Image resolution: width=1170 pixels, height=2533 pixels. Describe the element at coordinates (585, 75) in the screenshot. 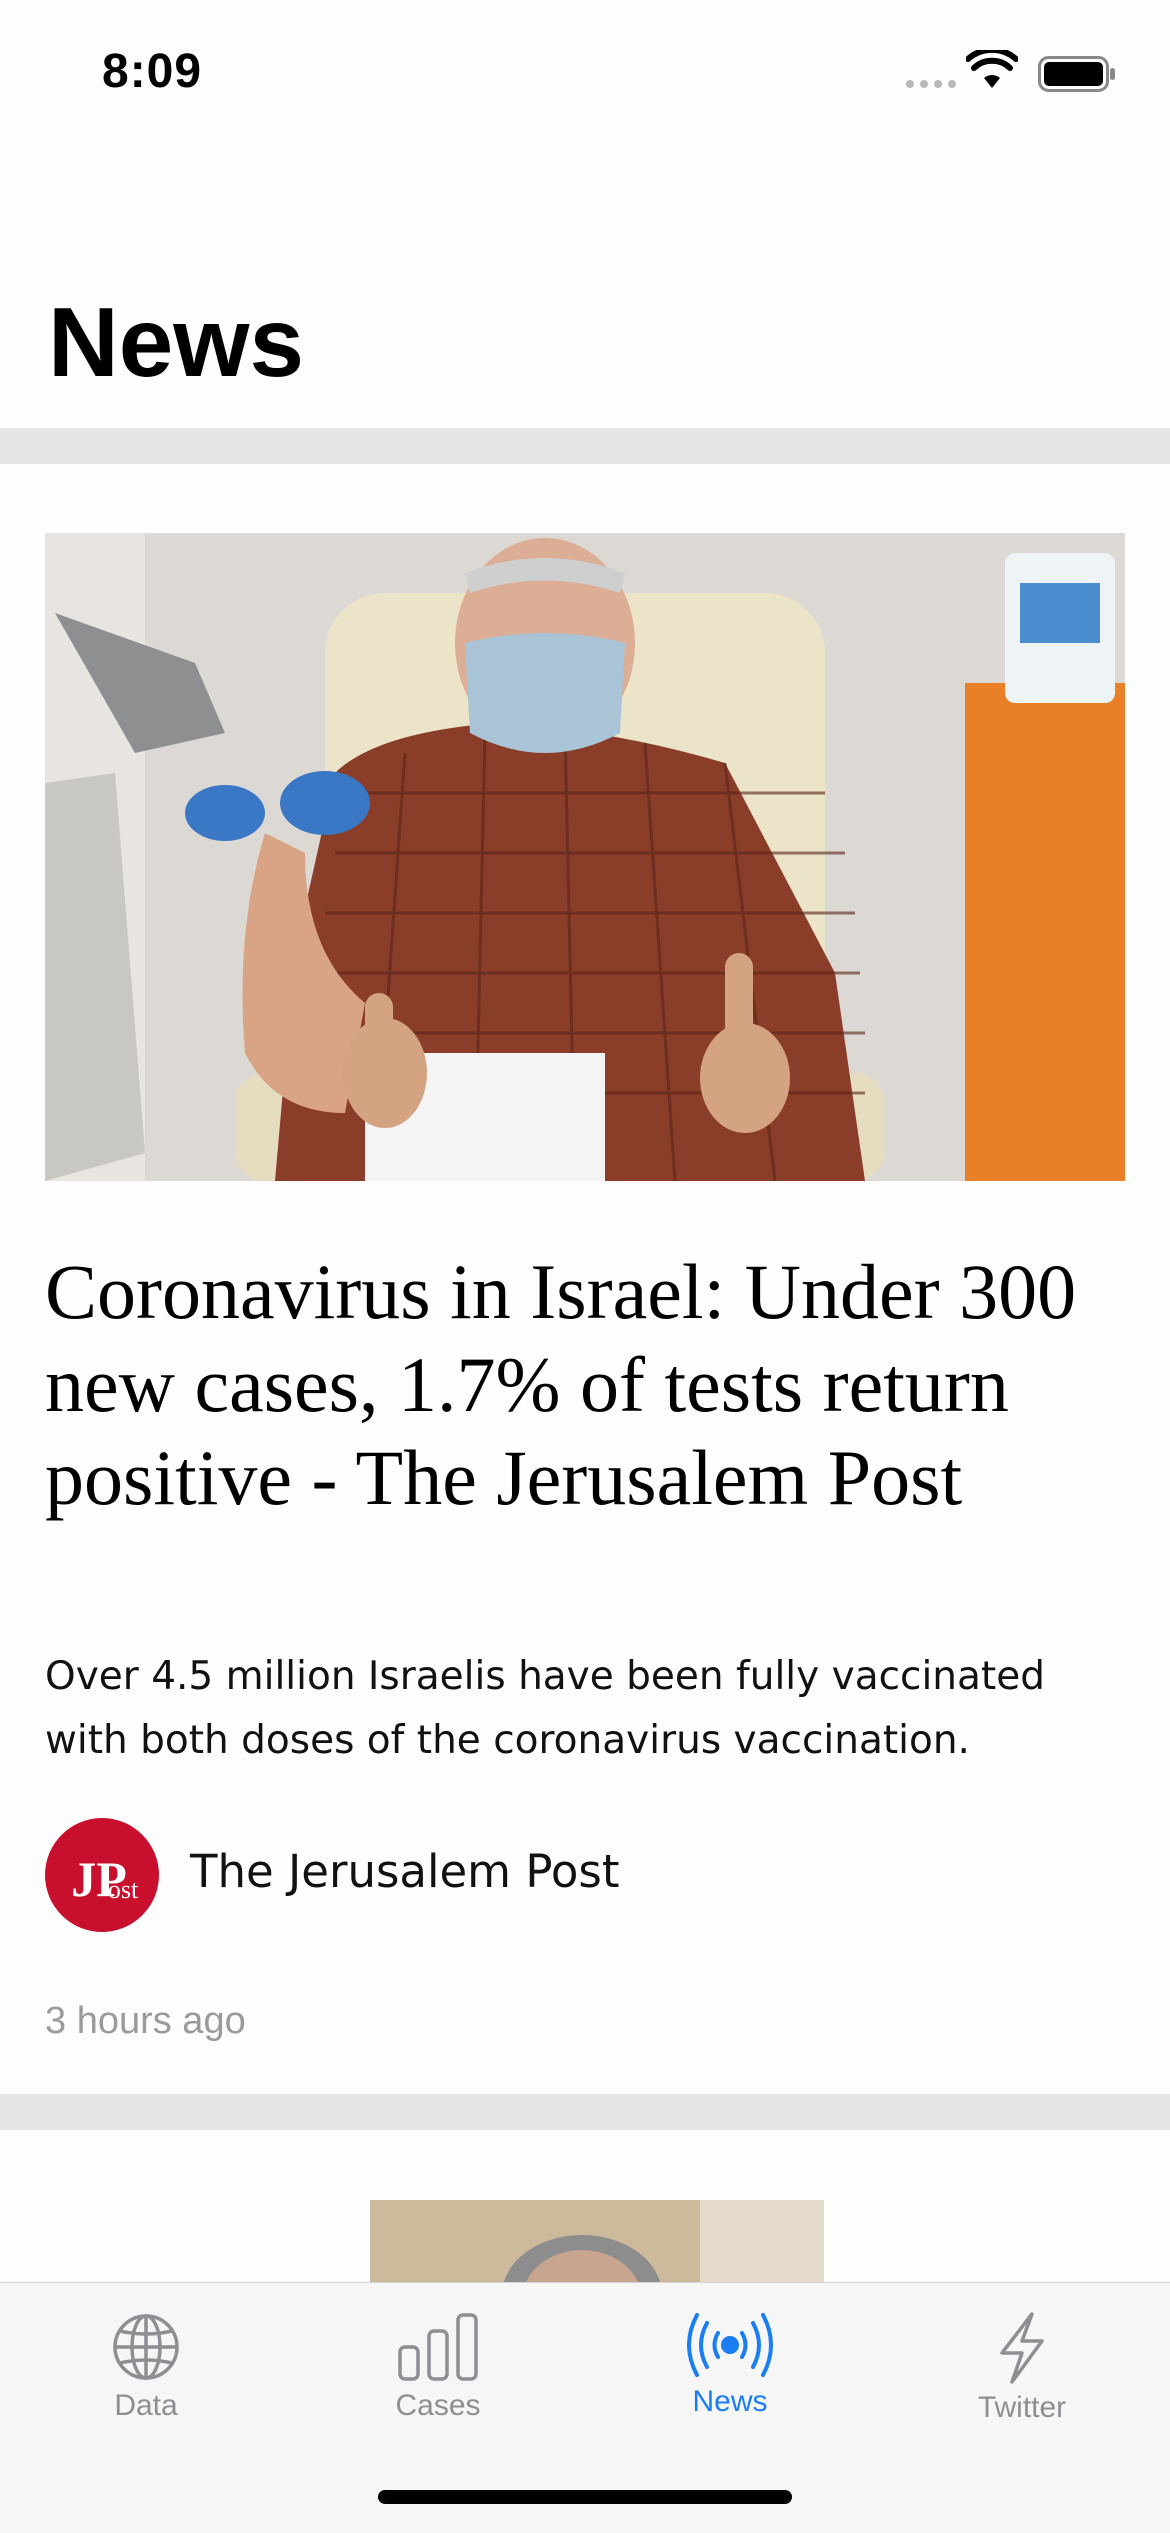

I see `status-bar: 8:09` at that location.